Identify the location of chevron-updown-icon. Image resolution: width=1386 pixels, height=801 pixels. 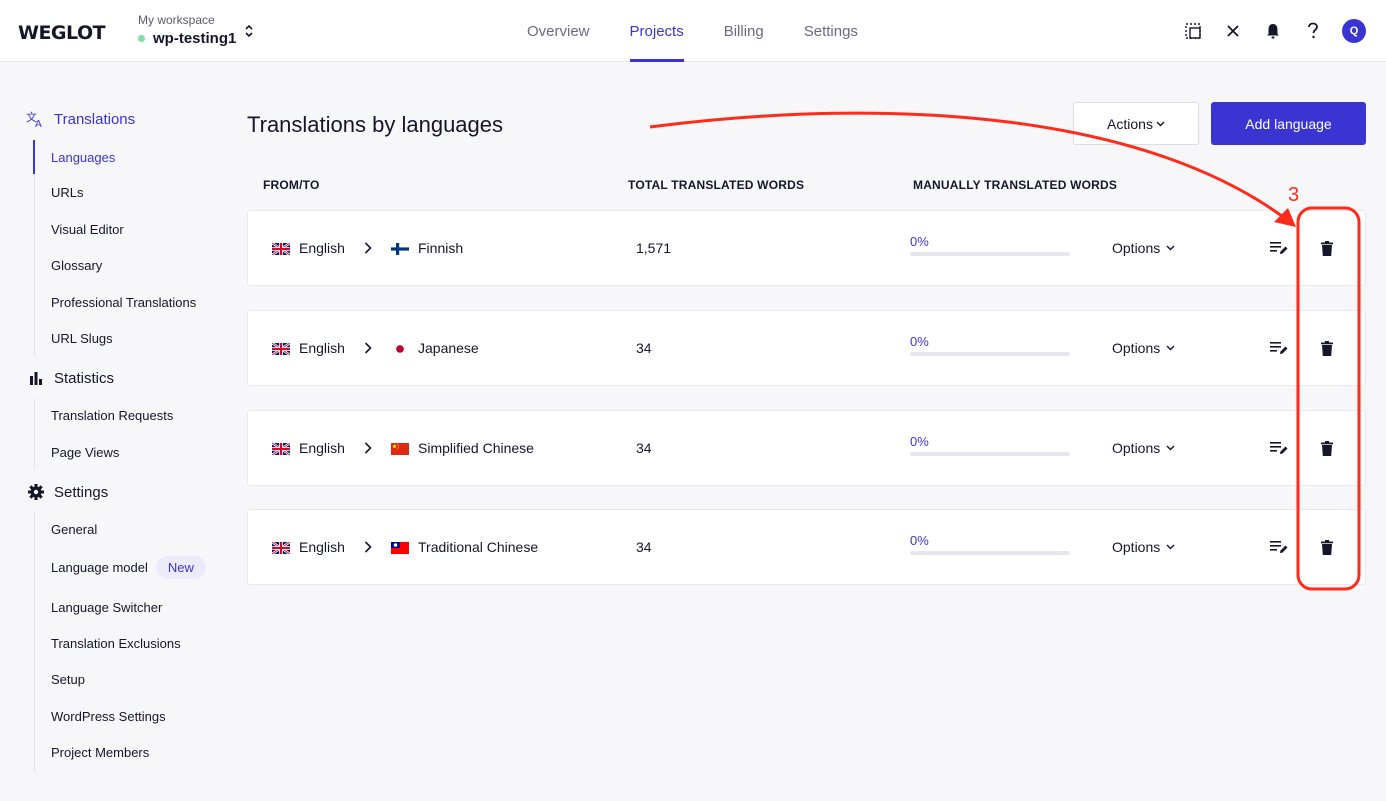
(249, 31).